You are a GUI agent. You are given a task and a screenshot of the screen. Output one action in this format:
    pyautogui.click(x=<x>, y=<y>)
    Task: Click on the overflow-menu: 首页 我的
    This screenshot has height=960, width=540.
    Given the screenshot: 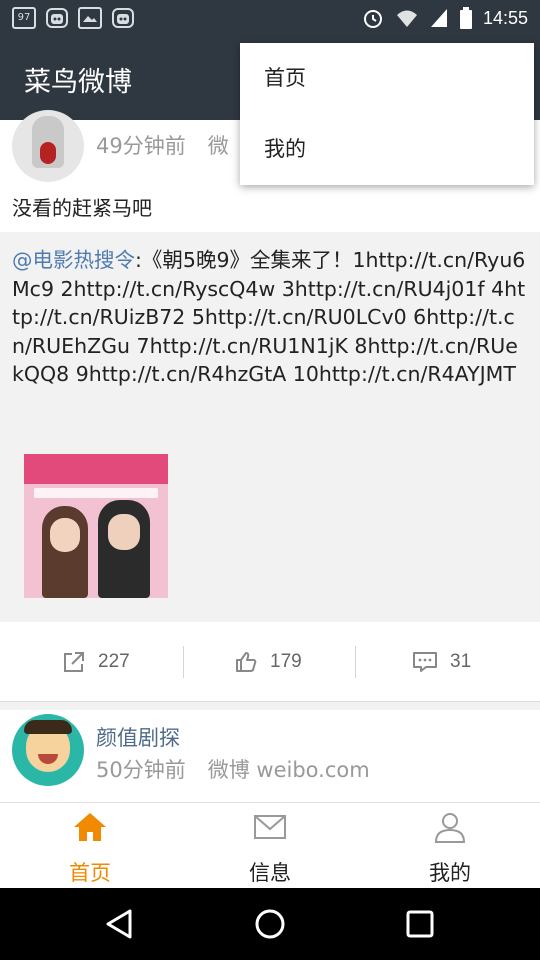 What is the action you would take?
    pyautogui.click(x=387, y=114)
    